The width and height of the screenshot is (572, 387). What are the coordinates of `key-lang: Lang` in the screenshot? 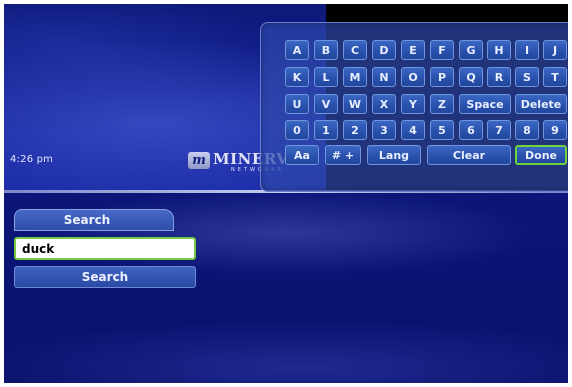 It's located at (394, 155).